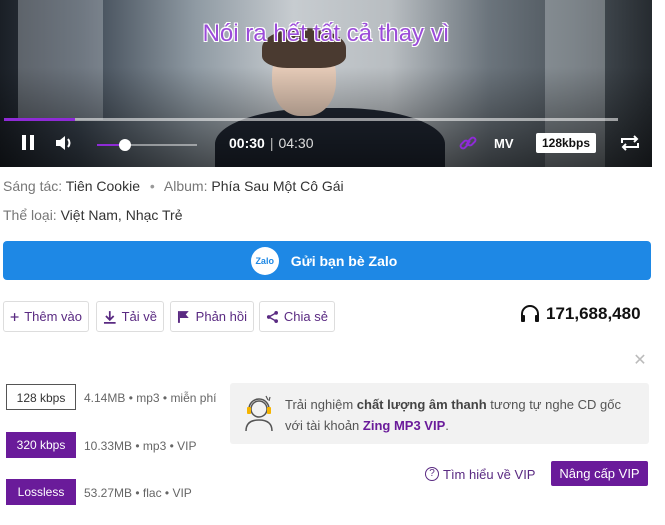  I want to click on listen-count: 171,688,480, so click(580, 314).